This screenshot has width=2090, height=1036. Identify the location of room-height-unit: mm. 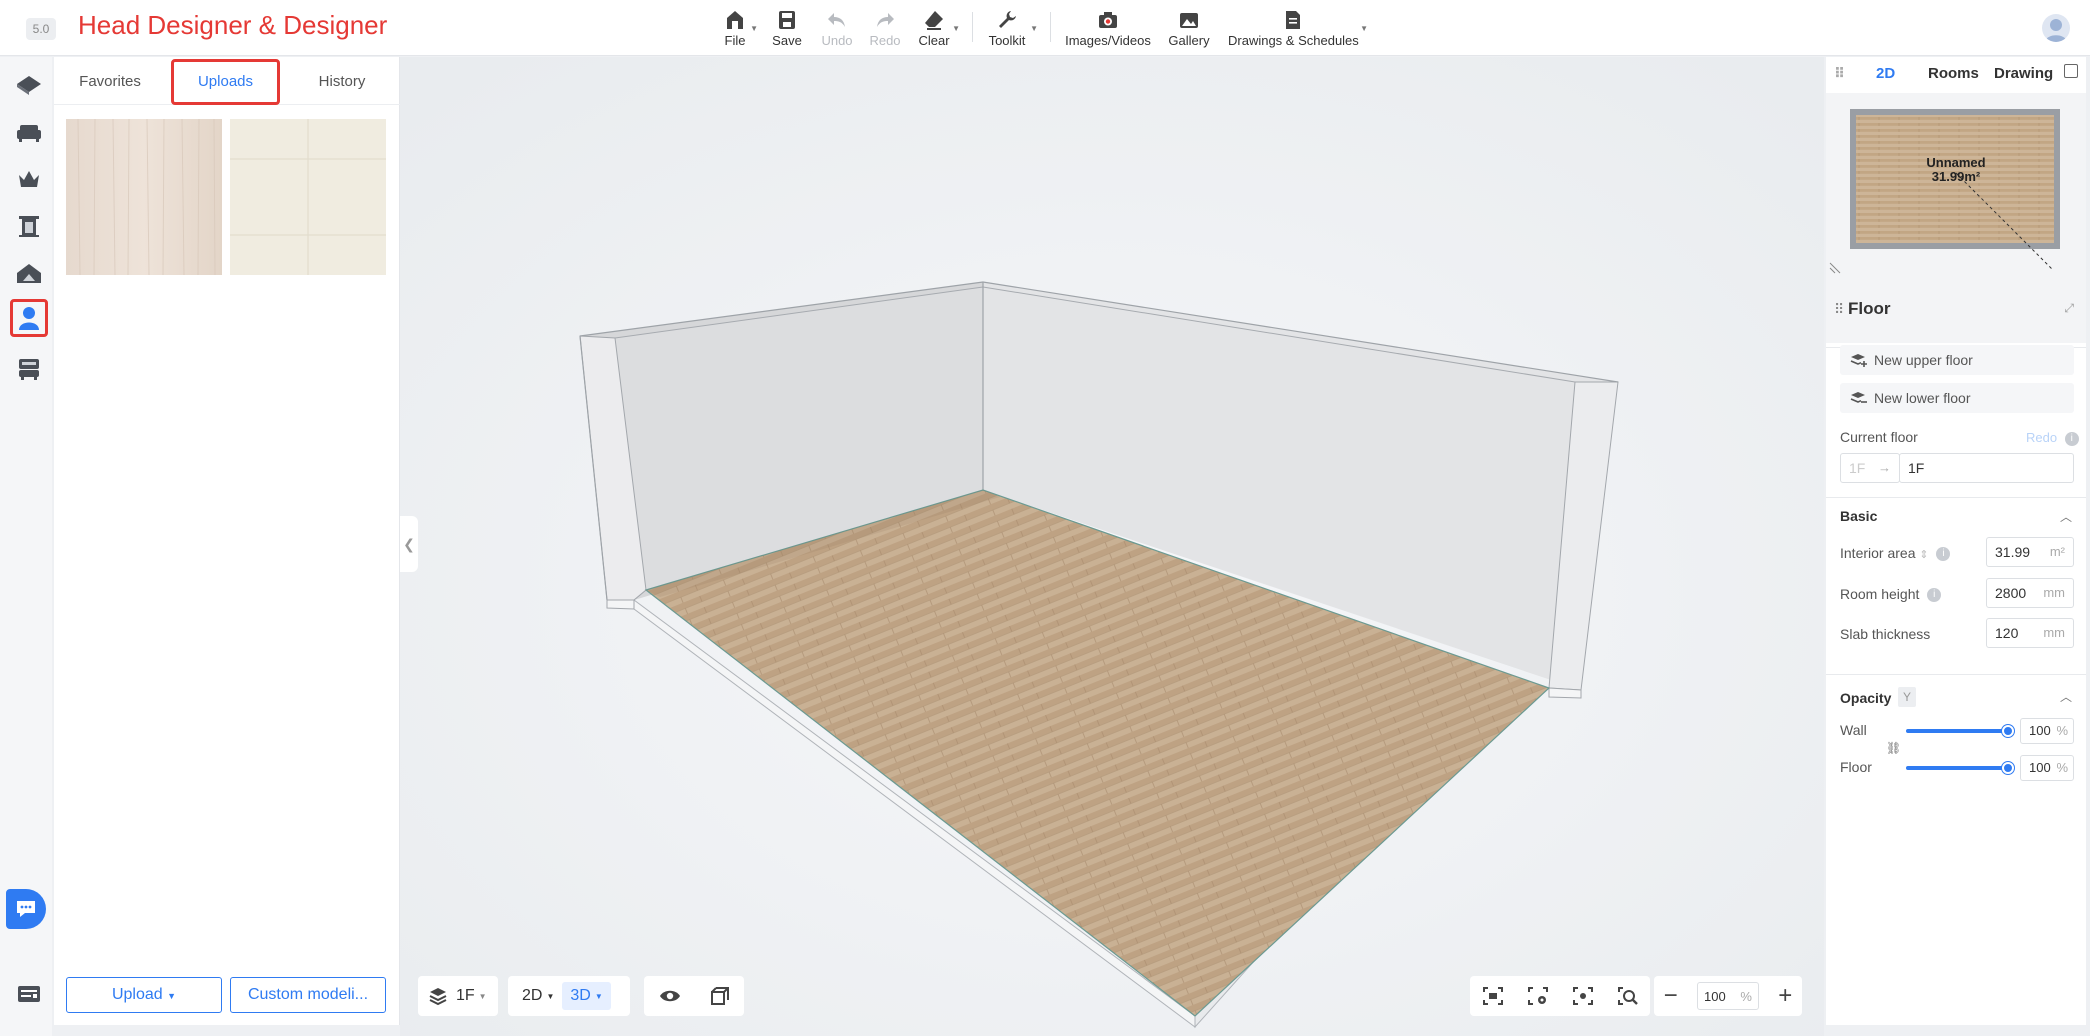
(2054, 592).